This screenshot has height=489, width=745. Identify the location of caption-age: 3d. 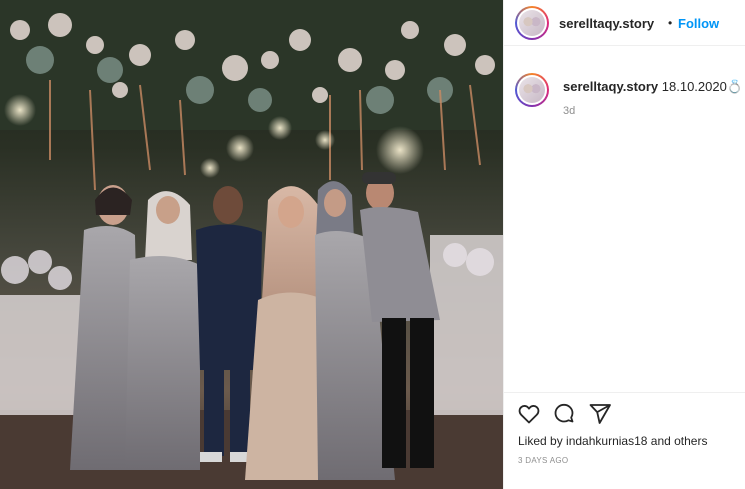
(569, 111).